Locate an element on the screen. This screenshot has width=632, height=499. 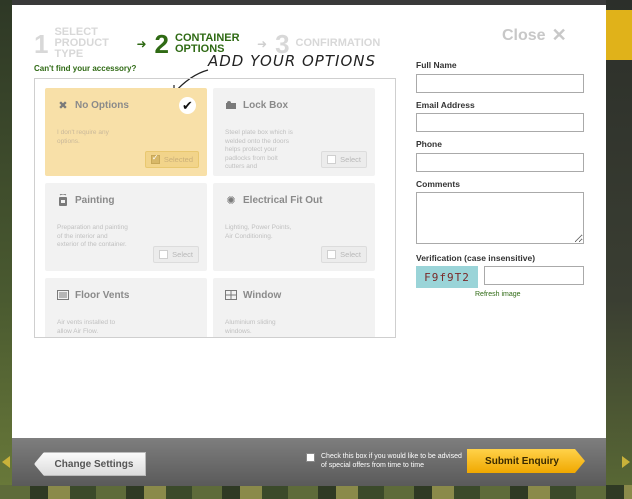
phone-field is located at coordinates (500, 162).